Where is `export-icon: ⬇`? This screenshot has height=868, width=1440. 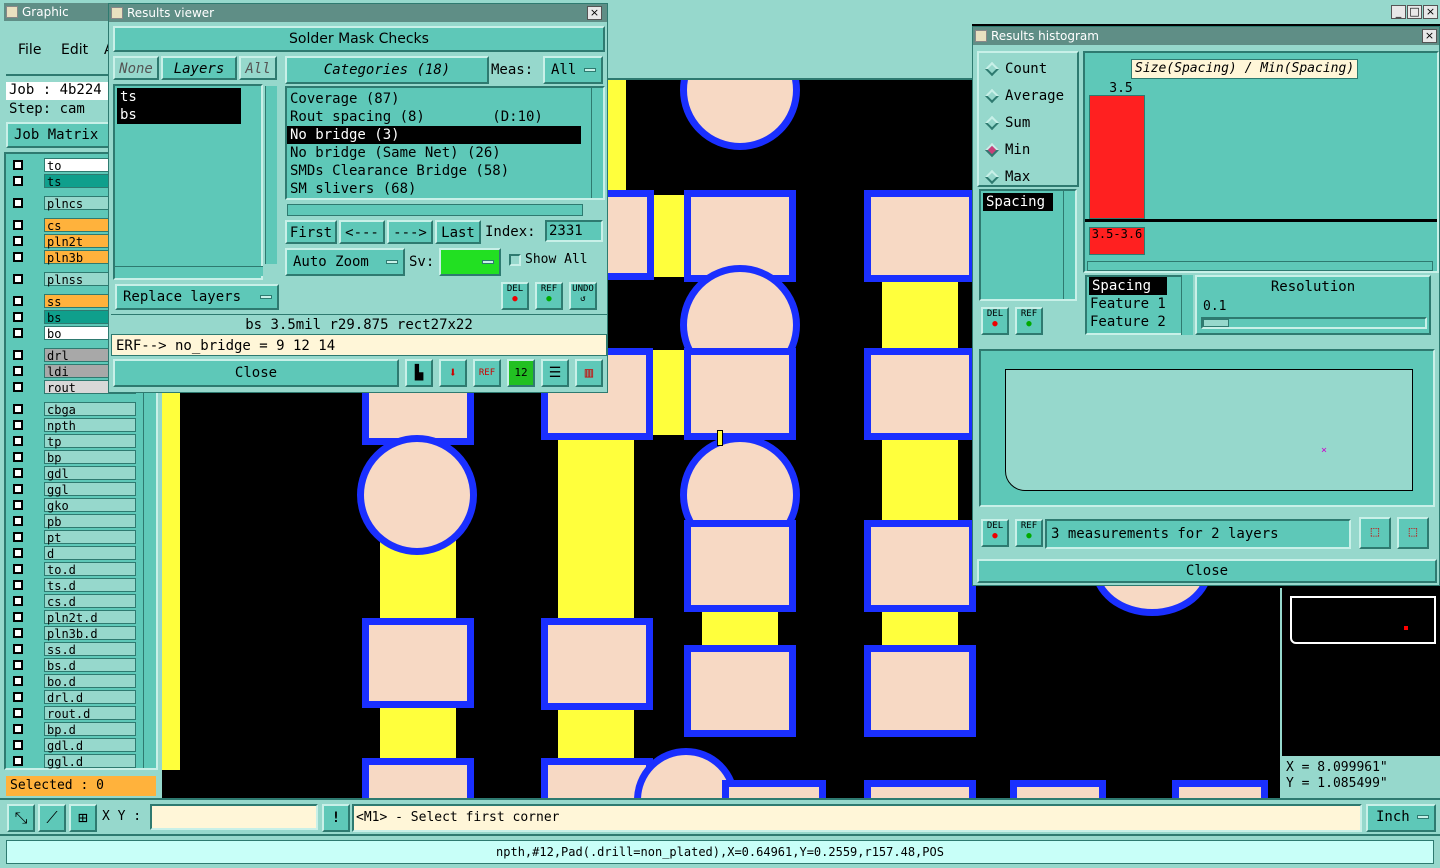
export-icon: ⬇ is located at coordinates (453, 373).